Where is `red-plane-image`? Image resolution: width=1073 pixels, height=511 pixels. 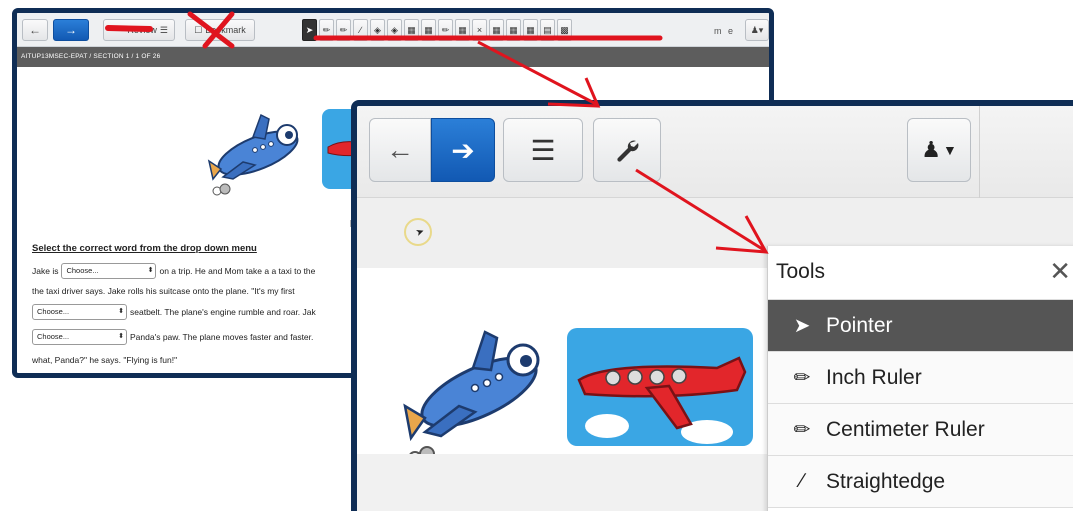 red-plane-image is located at coordinates (660, 387).